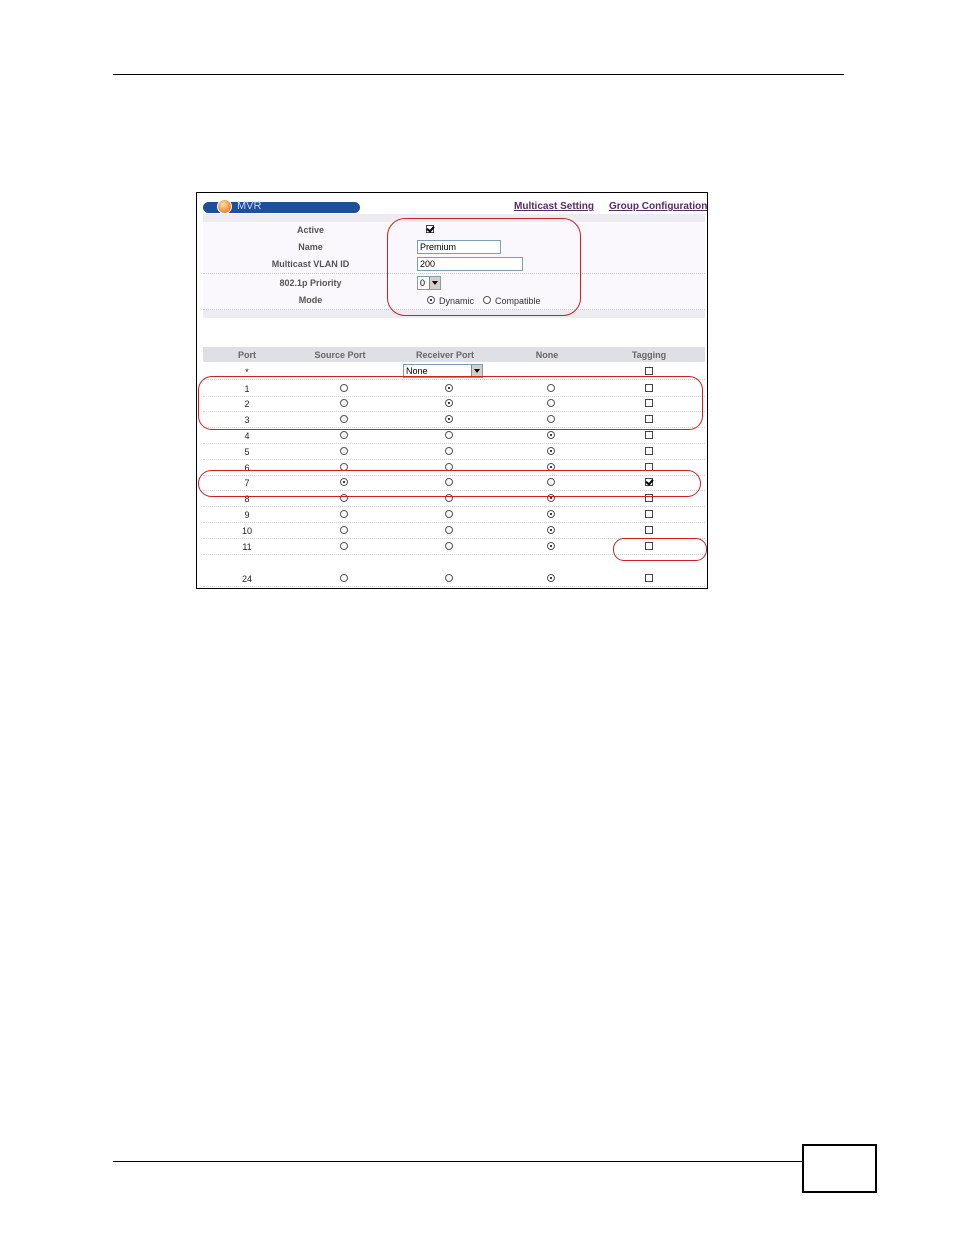 The image size is (954, 1235). I want to click on col-none-header: None, so click(547, 355).